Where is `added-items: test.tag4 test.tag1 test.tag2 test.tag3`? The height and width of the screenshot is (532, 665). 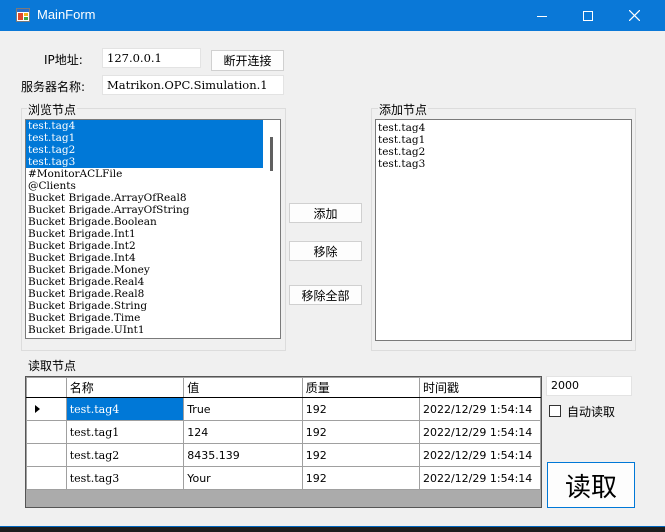
added-items: test.tag4 test.tag1 test.tag2 test.tag3 is located at coordinates (503, 145).